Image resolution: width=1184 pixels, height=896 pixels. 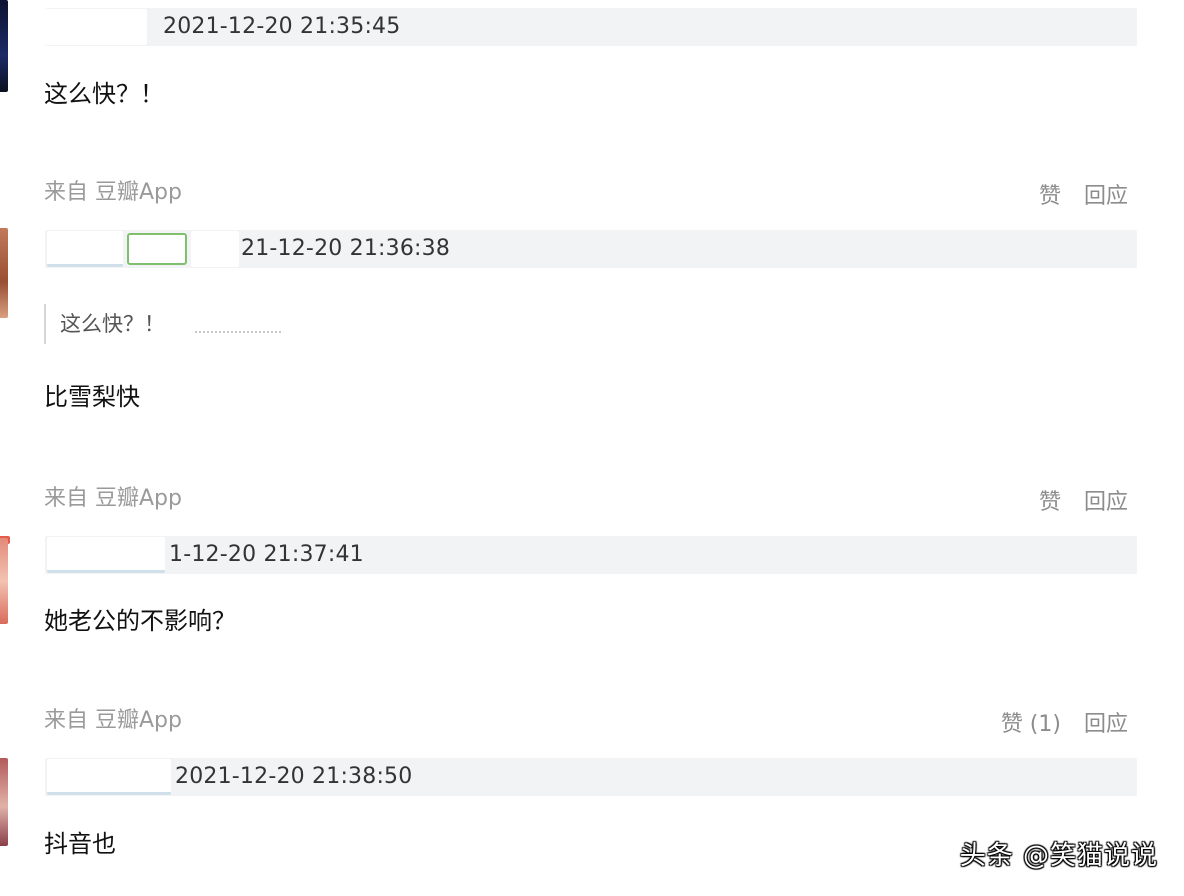 What do you see at coordinates (294, 776) in the screenshot?
I see `comment-timestamp: 2021-12-20 21:38:50` at bounding box center [294, 776].